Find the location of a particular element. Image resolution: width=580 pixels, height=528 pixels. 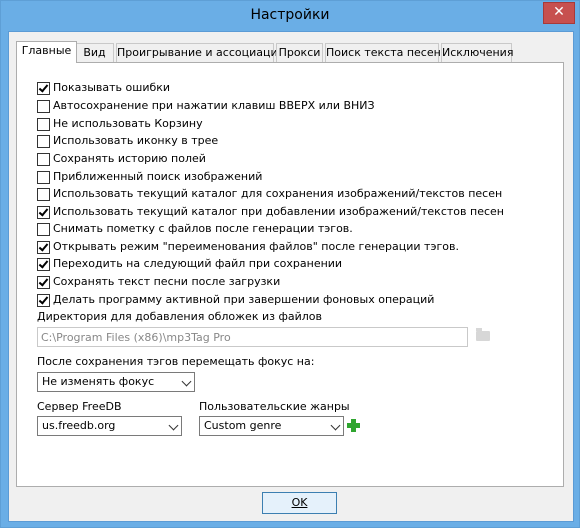

focus-select: Не изменять фокус is located at coordinates (116, 382).